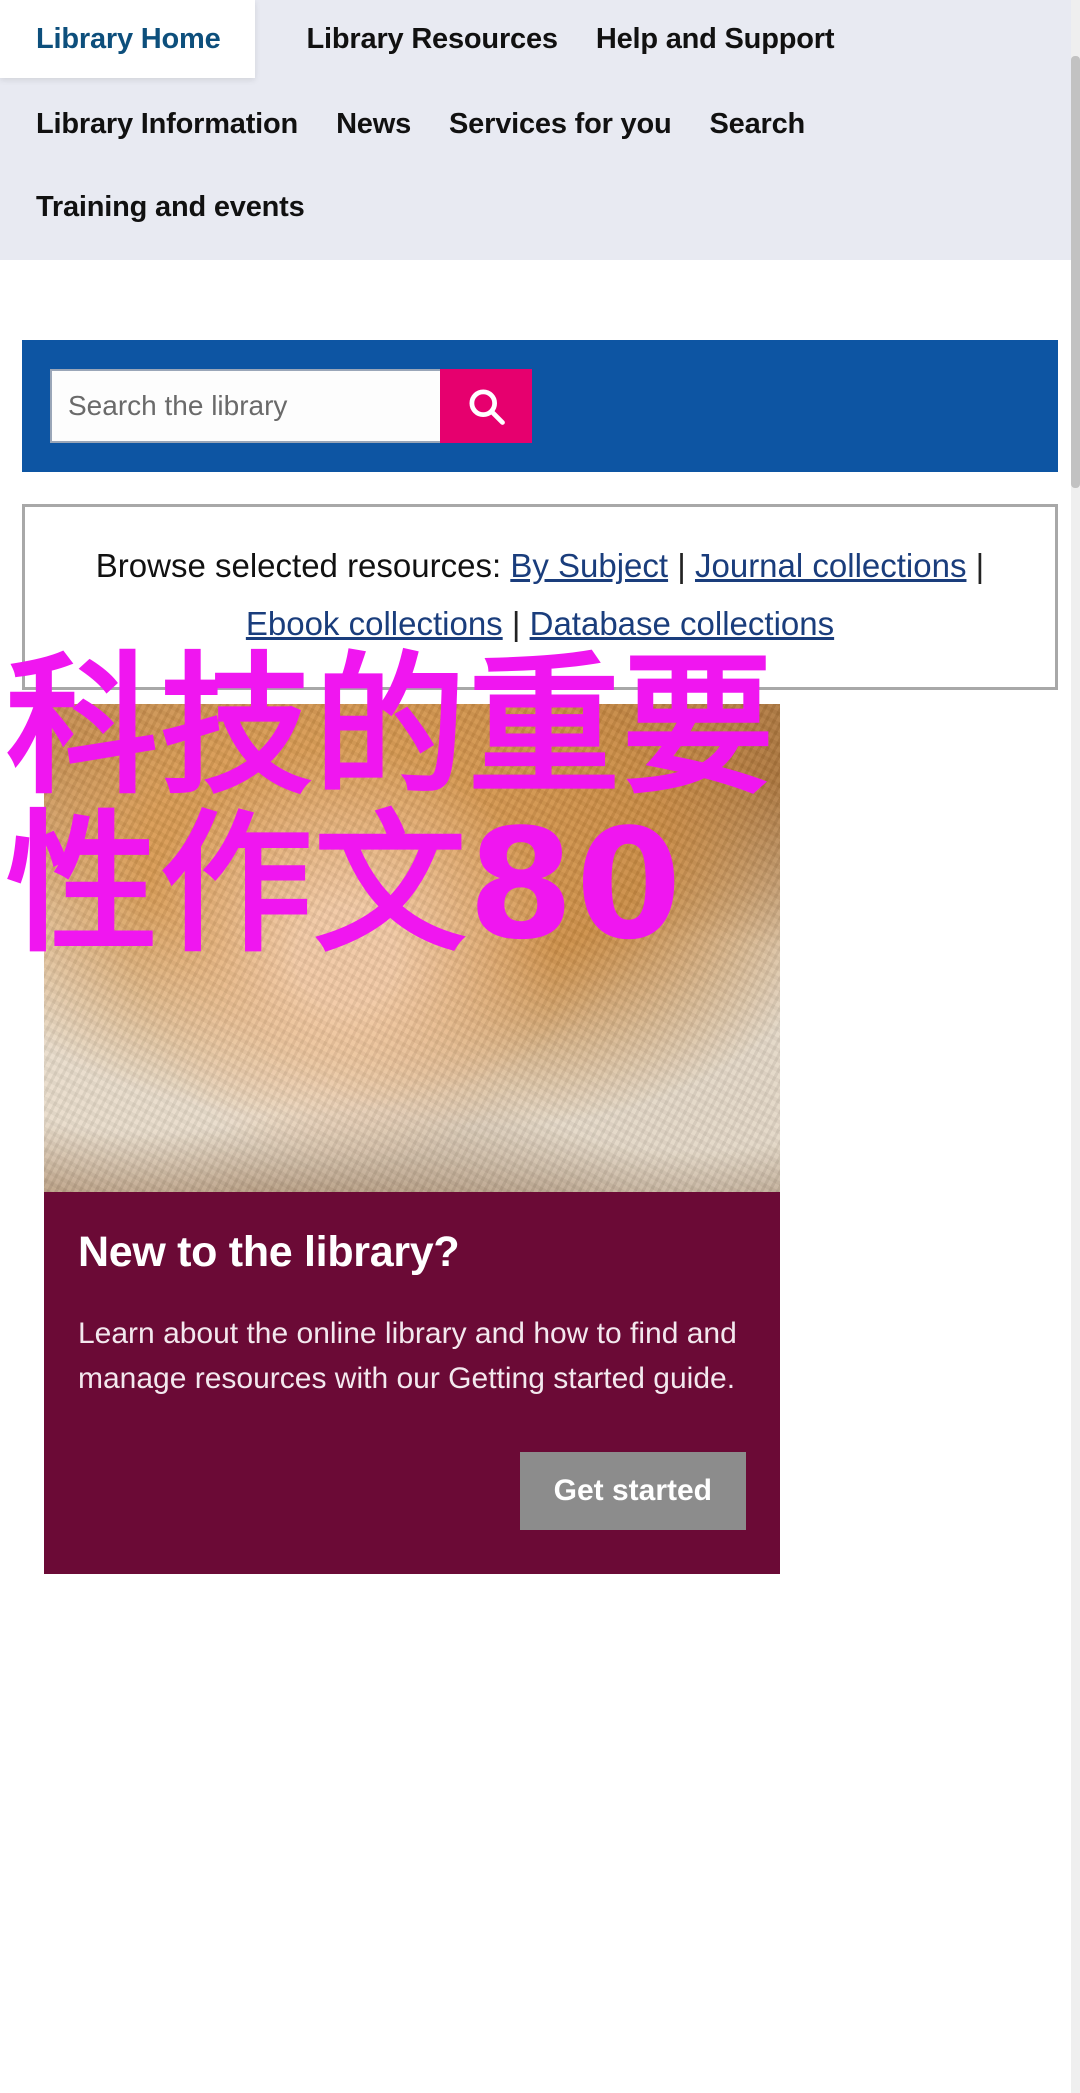 The image size is (1080, 2093). Describe the element at coordinates (374, 623) in the screenshot. I see `browse-link-ebook-collections: Ebook collections` at that location.